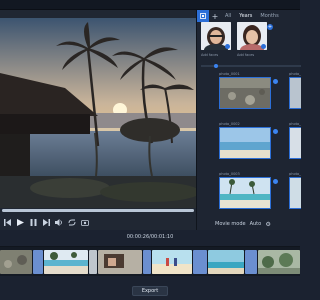 Image resolution: width=320 pixels, height=300 pixels. Describe the element at coordinates (59, 222) in the screenshot. I see `volume-icon` at that location.